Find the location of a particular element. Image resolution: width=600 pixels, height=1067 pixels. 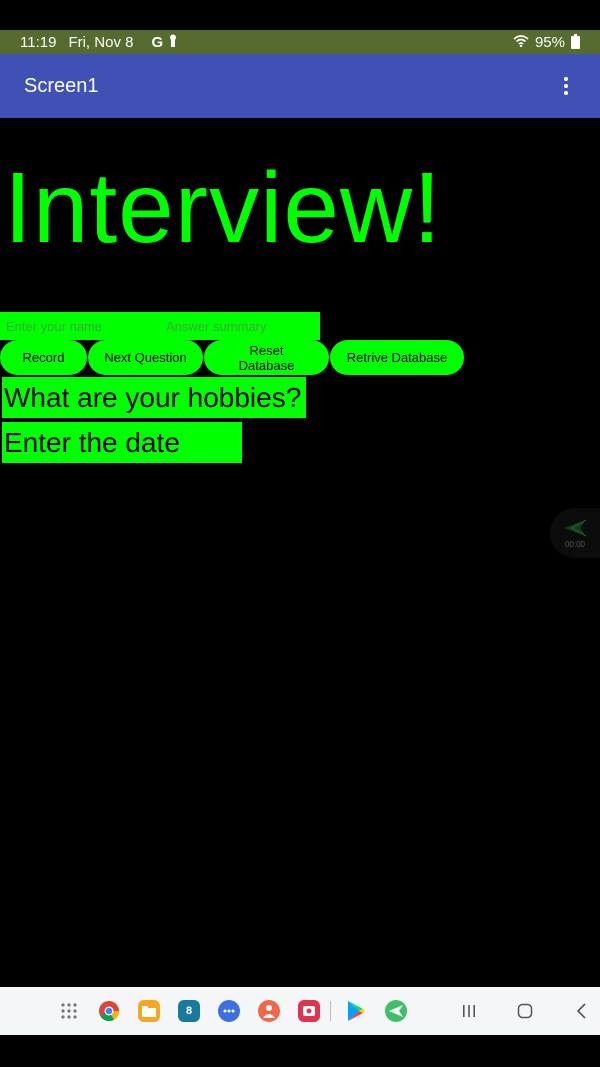

status-right: 95% is located at coordinates (546, 42).